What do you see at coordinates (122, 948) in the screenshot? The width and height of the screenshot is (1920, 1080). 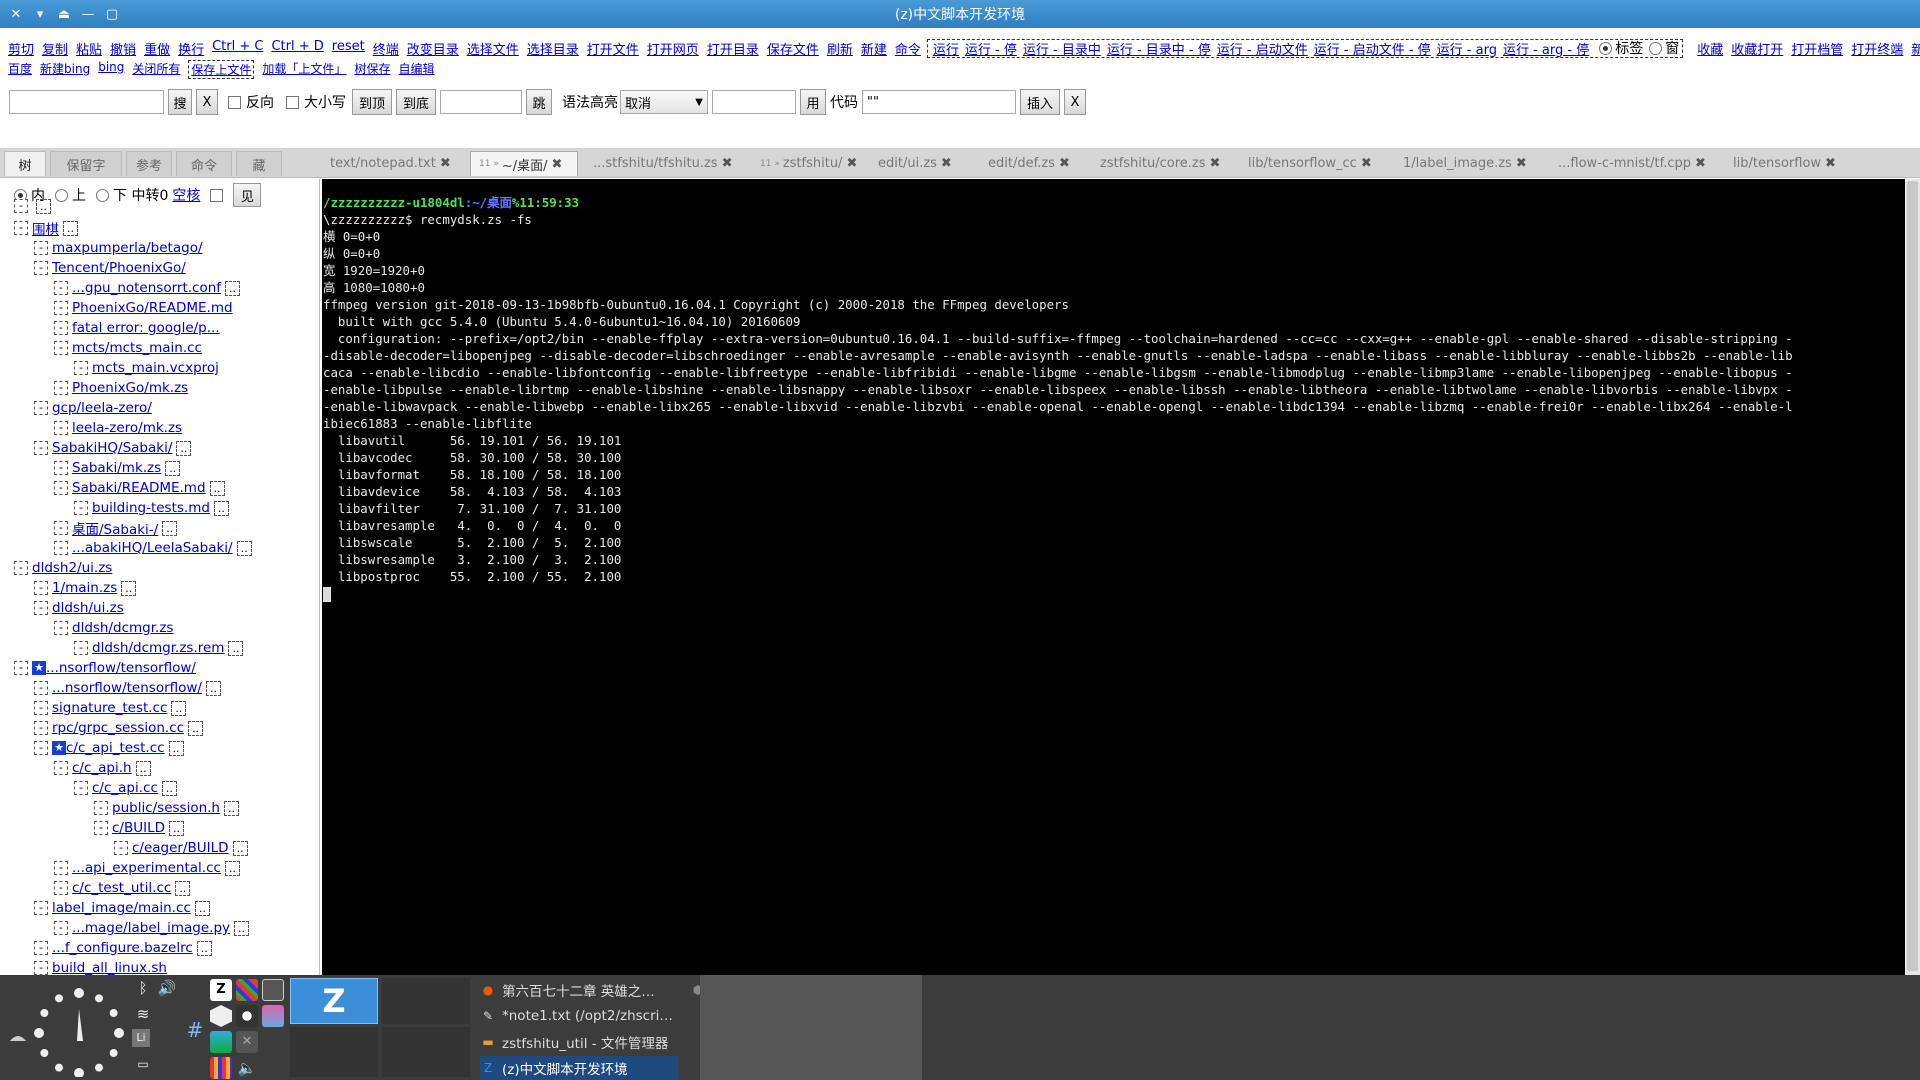 I see `tree-node-label: ...f_configure.bazelrc` at bounding box center [122, 948].